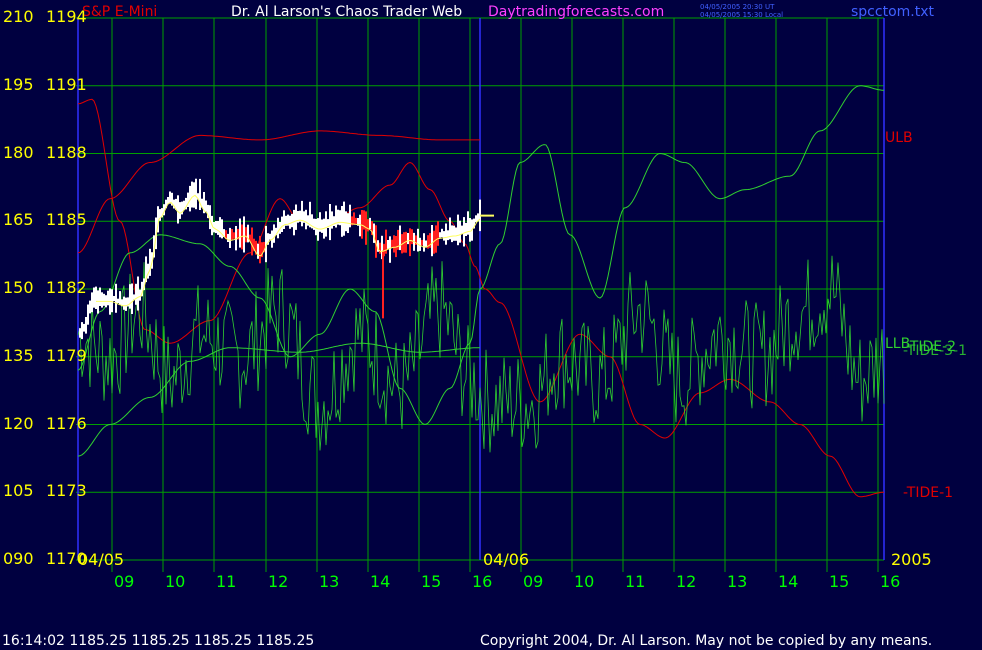 This screenshot has width=982, height=650. Describe the element at coordinates (18, 355) in the screenshot. I see `y-label-left: 135` at that location.